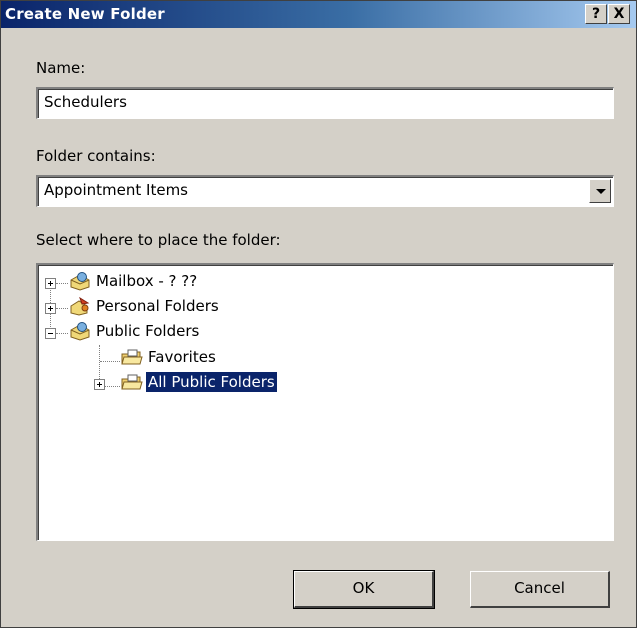 Image resolution: width=640 pixels, height=630 pixels. I want to click on tree-item-all-public-folders: All Public Folders, so click(188, 383).